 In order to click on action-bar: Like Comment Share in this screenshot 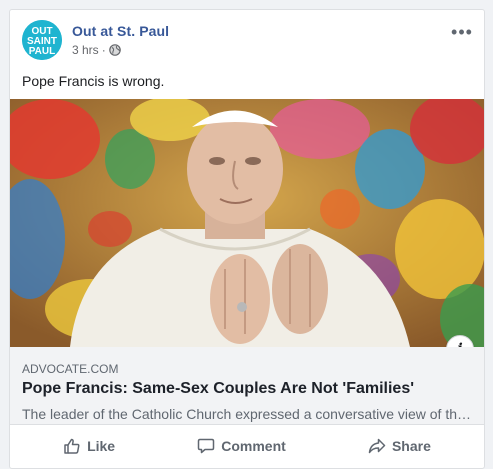, I will do `click(247, 446)`.